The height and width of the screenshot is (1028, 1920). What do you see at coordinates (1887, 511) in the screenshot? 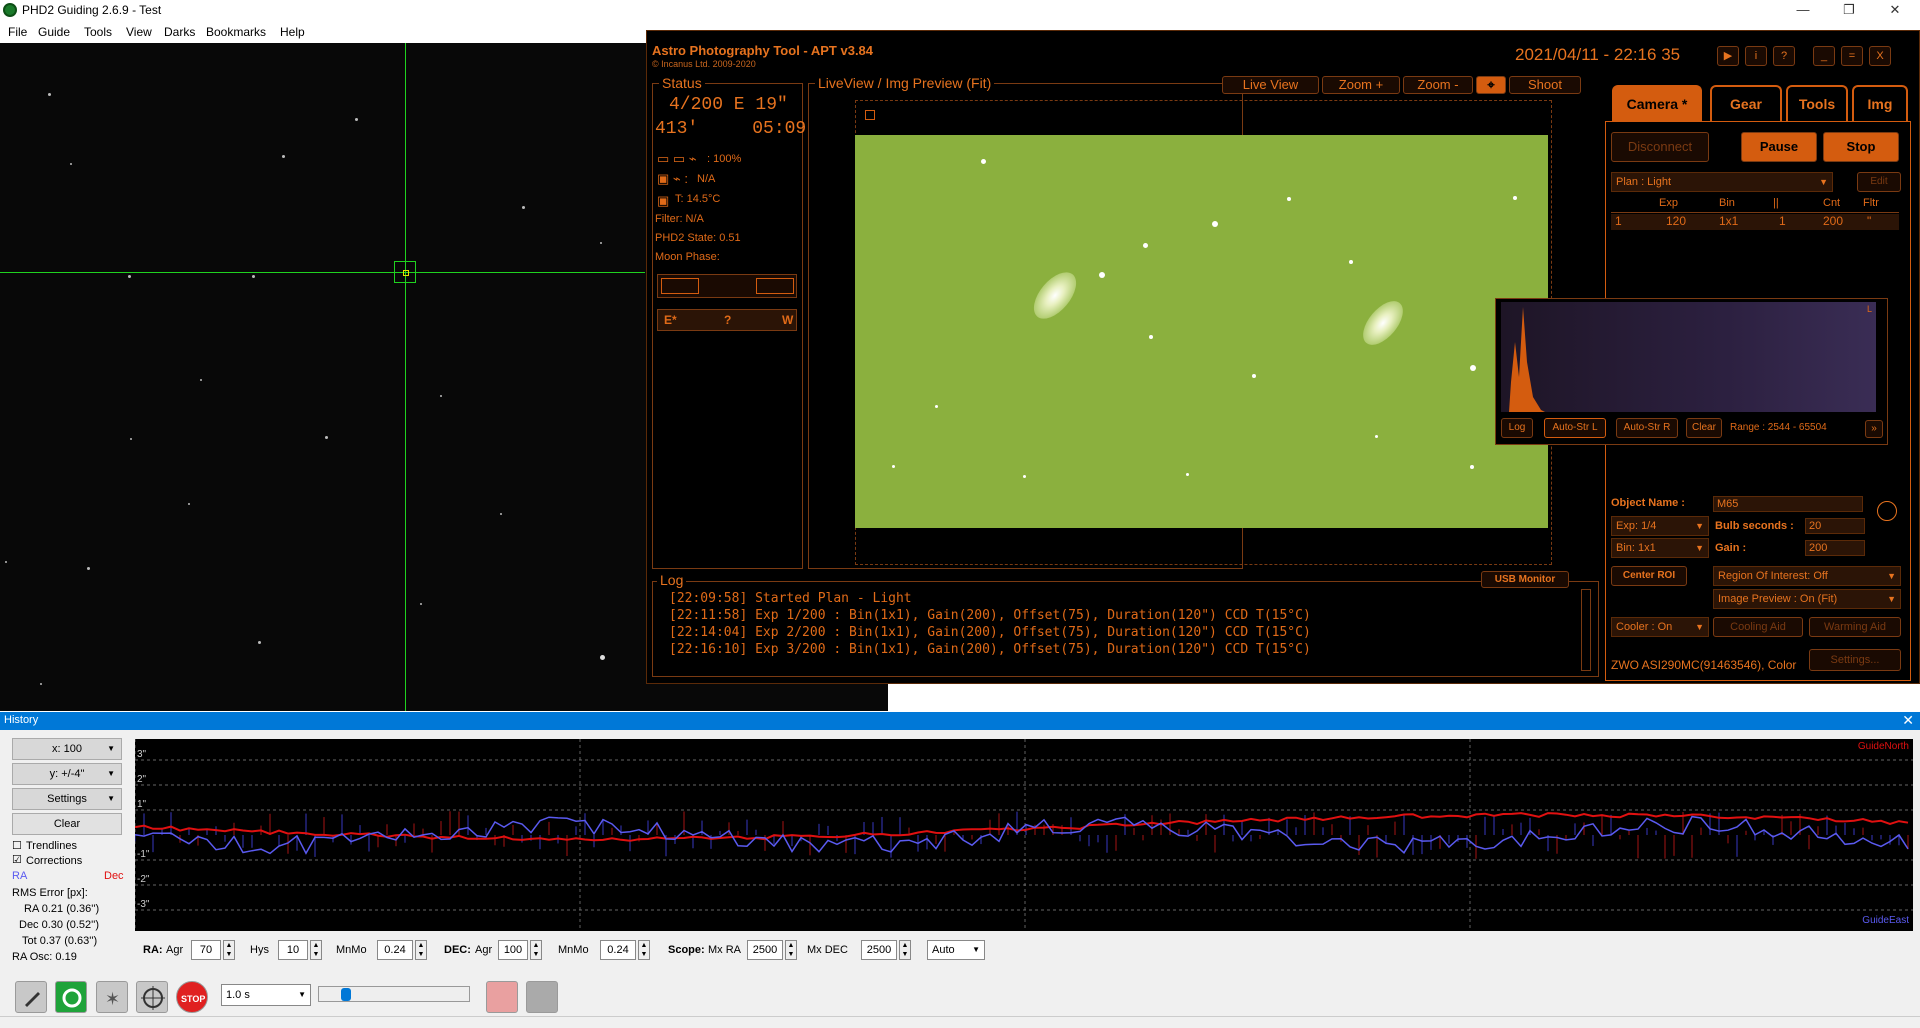
I see `object-search-icon` at bounding box center [1887, 511].